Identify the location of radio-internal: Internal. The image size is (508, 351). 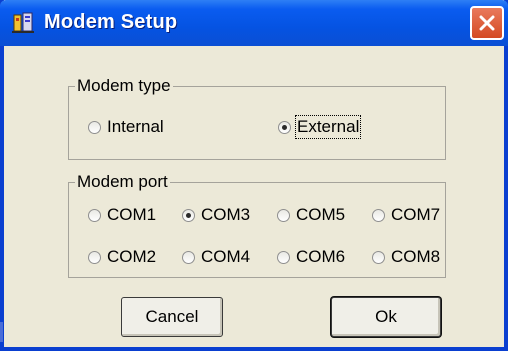
(126, 127).